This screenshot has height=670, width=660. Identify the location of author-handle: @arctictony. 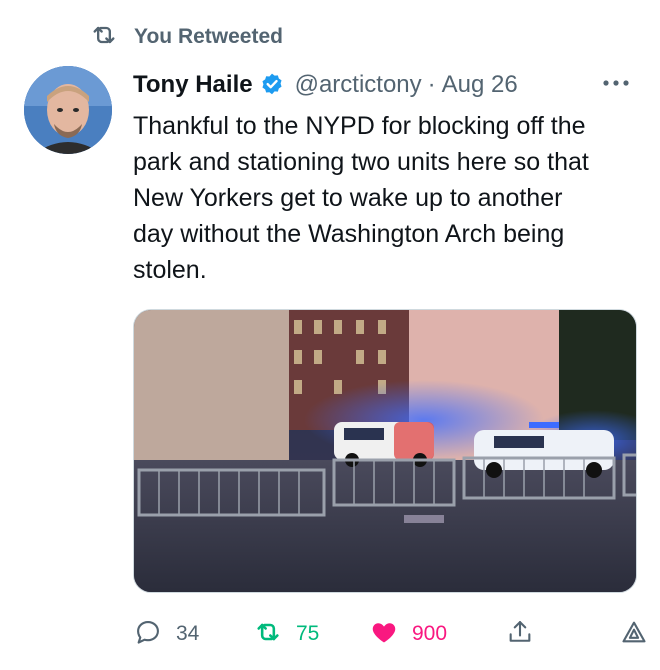
(358, 85).